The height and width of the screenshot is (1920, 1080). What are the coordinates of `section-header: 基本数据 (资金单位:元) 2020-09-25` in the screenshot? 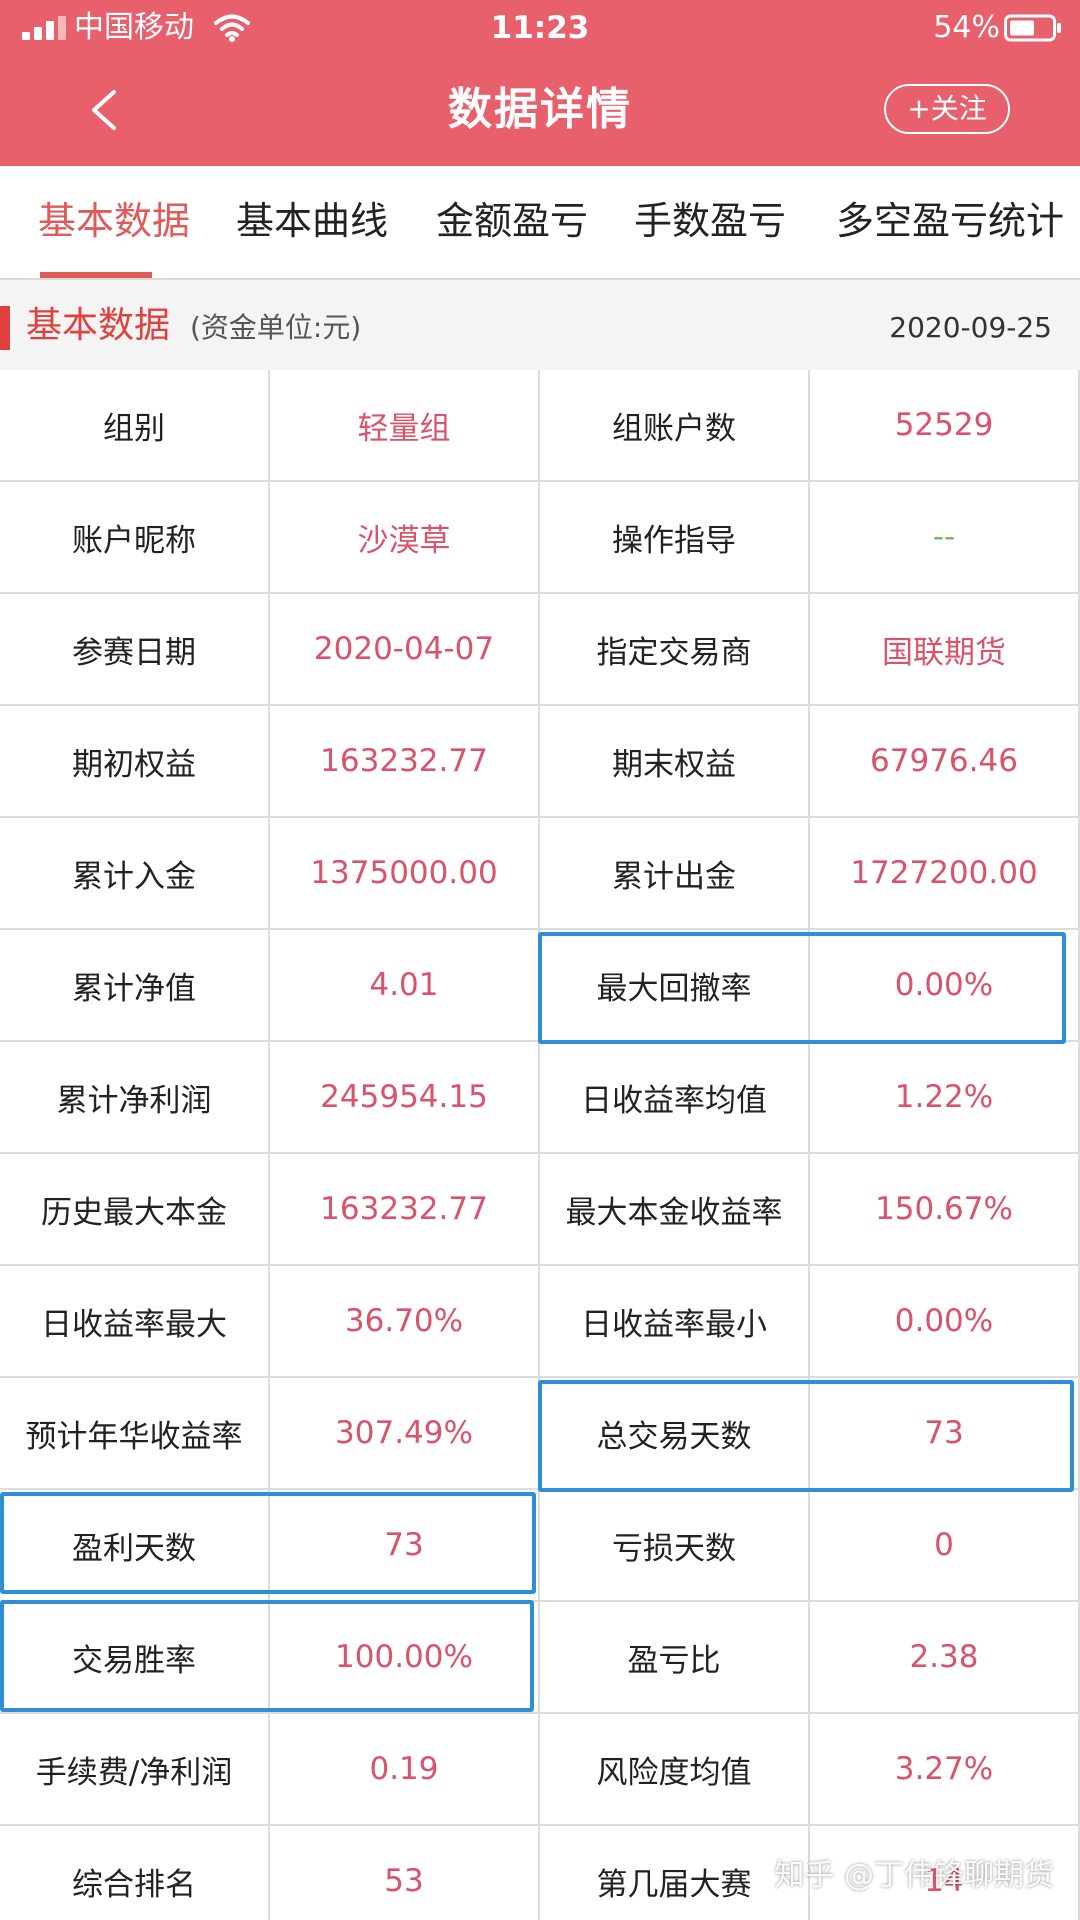 It's located at (540, 325).